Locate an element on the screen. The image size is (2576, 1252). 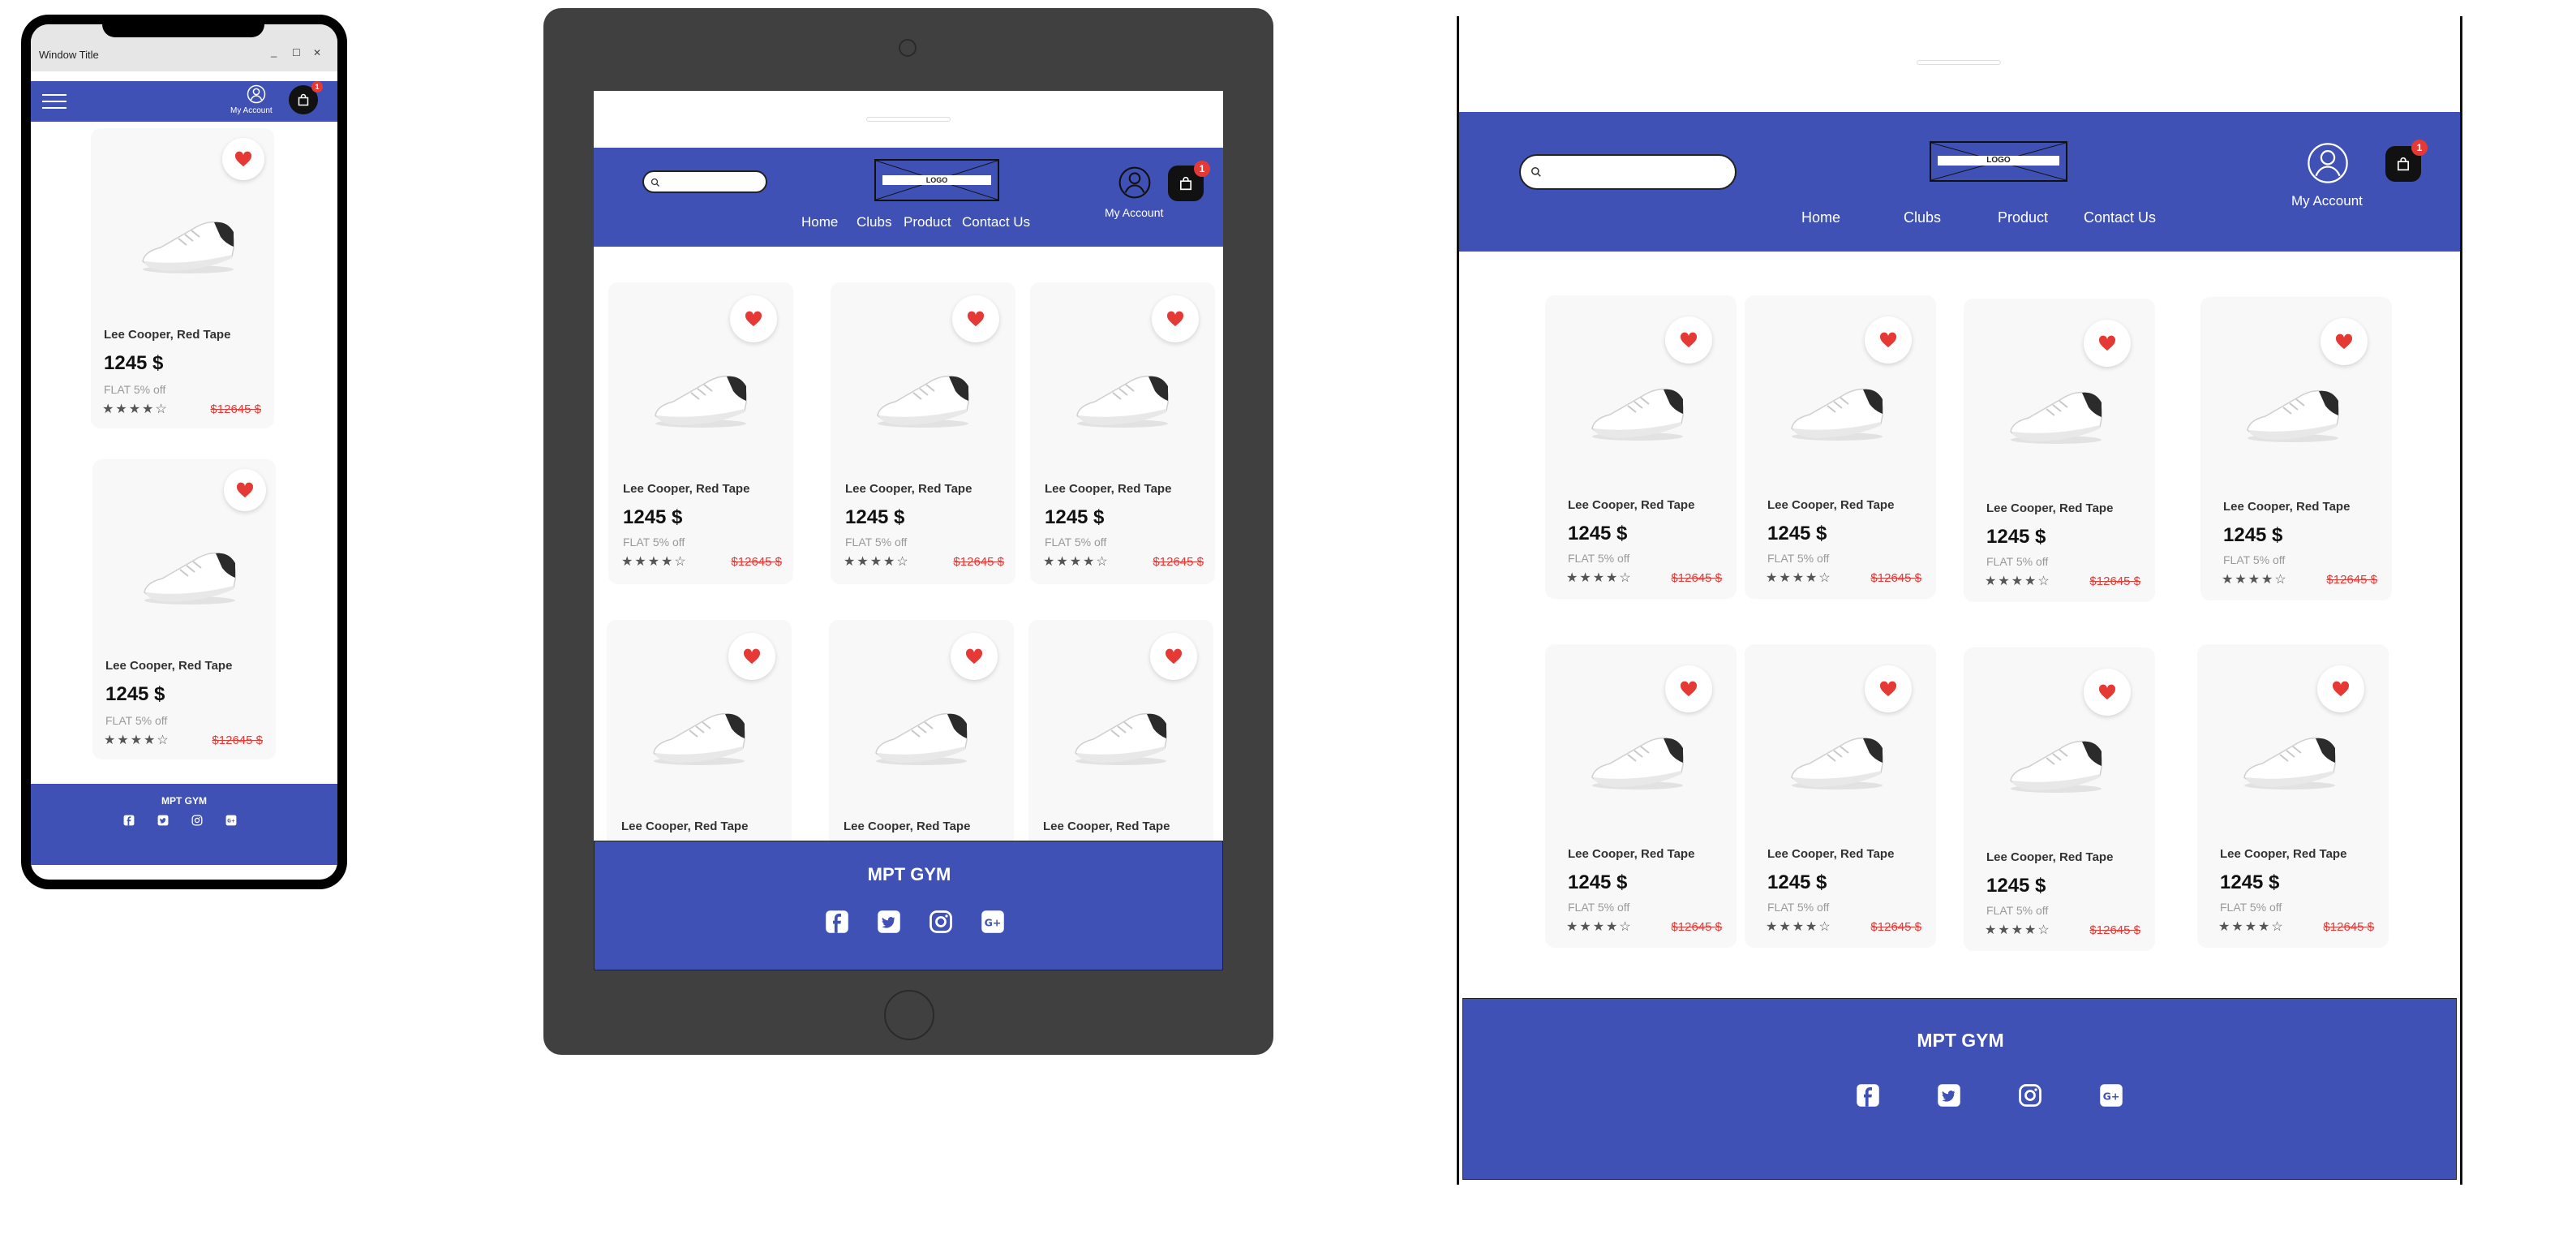
tablet-home-button is located at coordinates (909, 1015).